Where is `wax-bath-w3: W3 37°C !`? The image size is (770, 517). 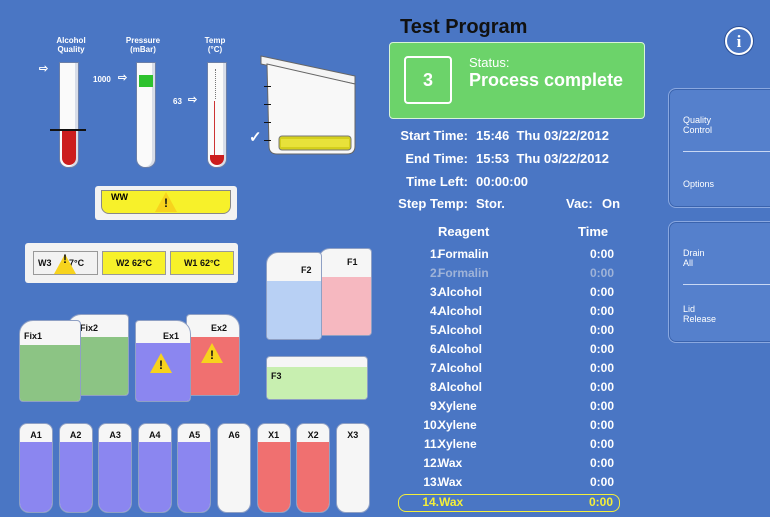
wax-bath-w3: W3 37°C ! is located at coordinates (65, 263).